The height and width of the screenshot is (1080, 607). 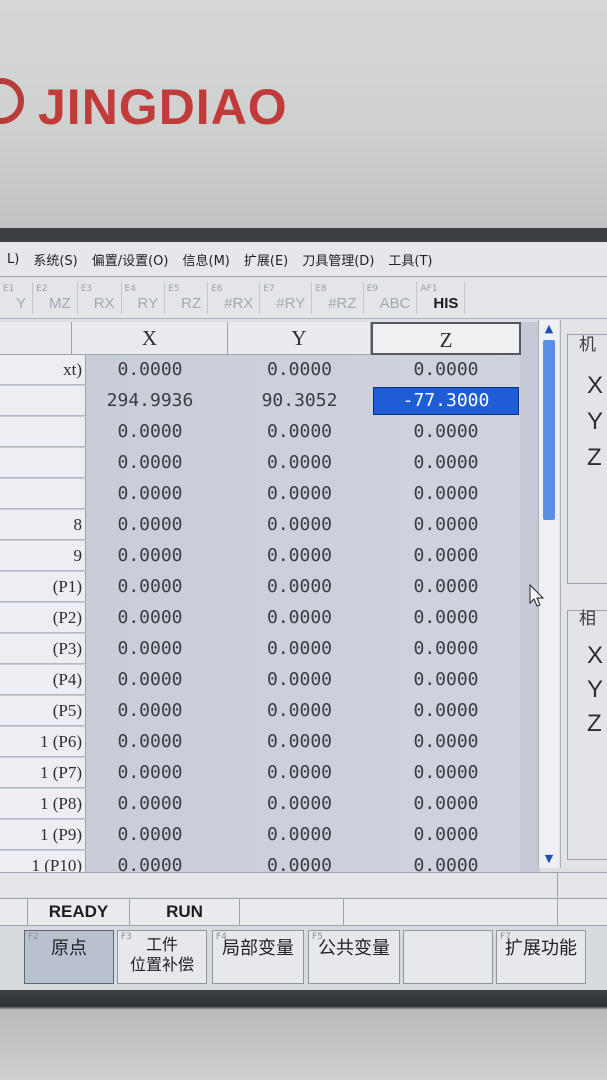 What do you see at coordinates (60, 303) in the screenshot?
I see `toolbar-label: MZ` at bounding box center [60, 303].